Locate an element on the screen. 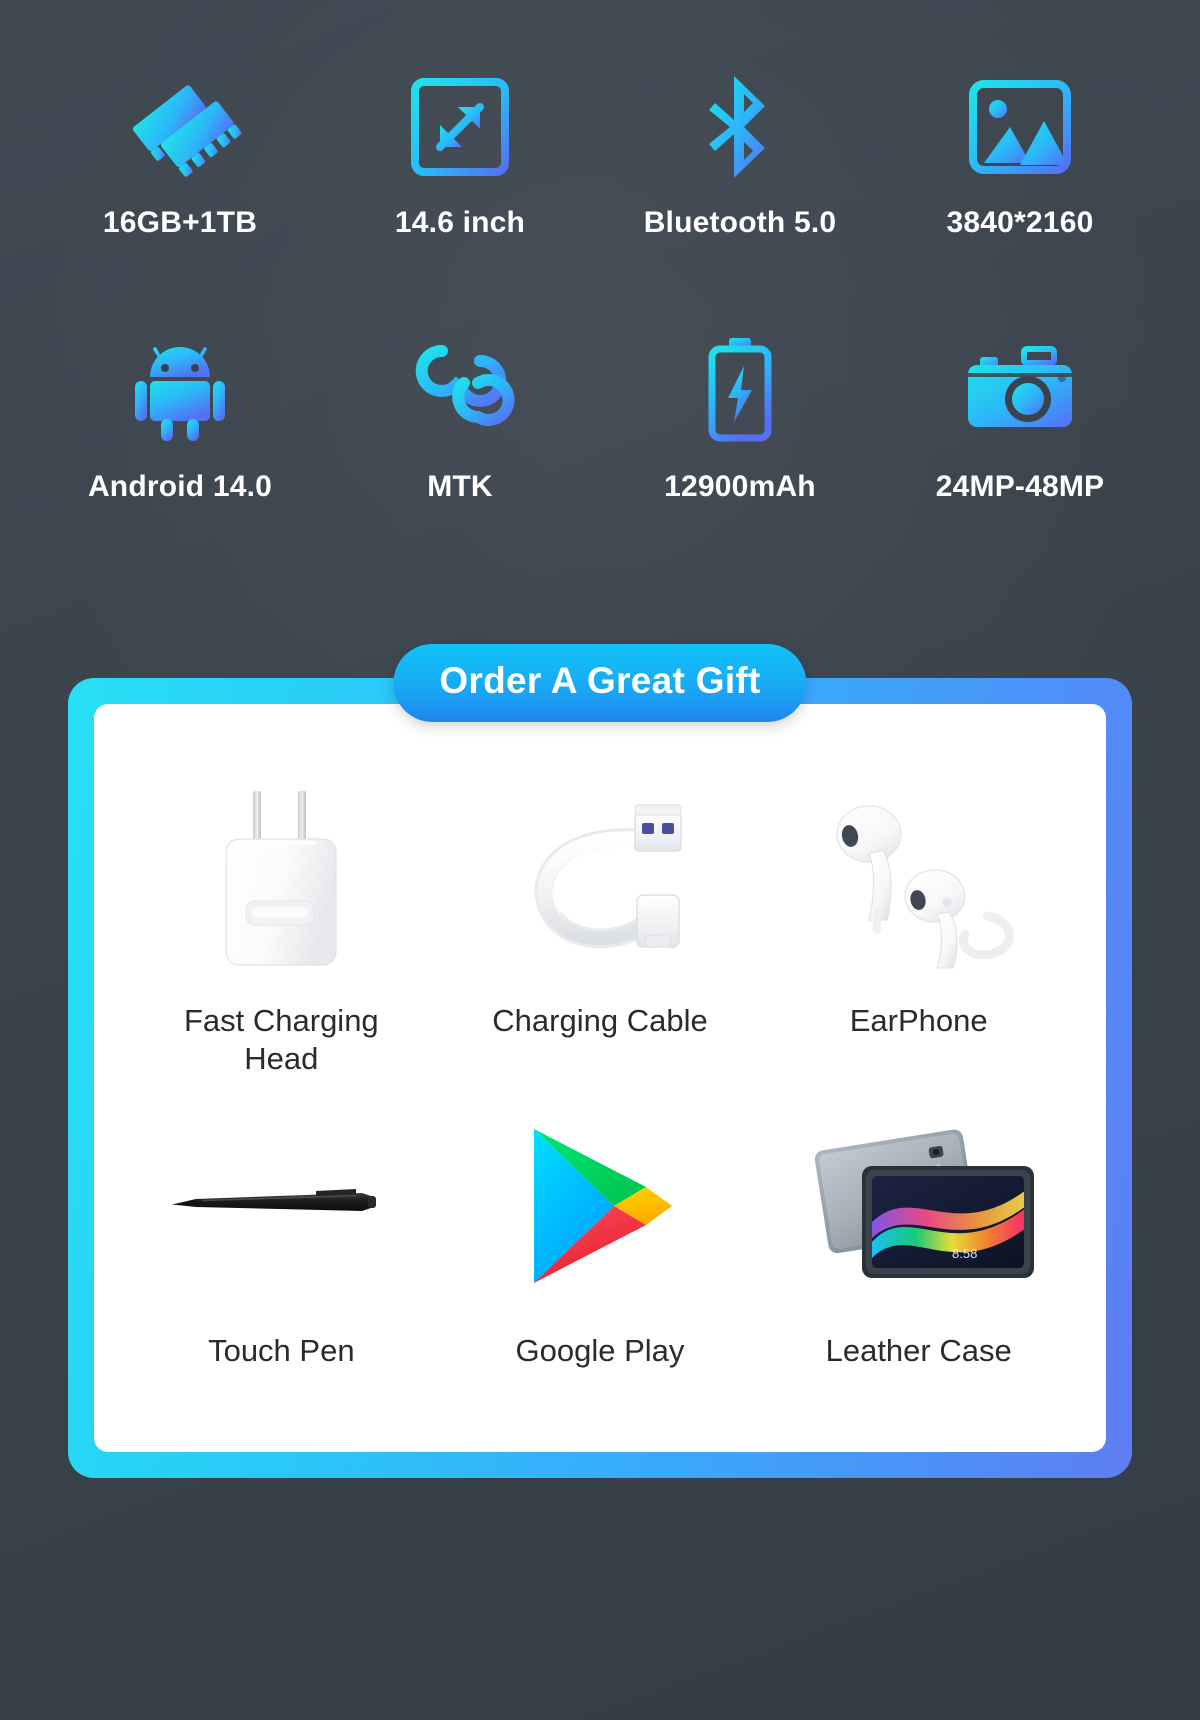 The image size is (1200, 1720). gift-item-google-play: Google Play is located at coordinates (600, 1272).